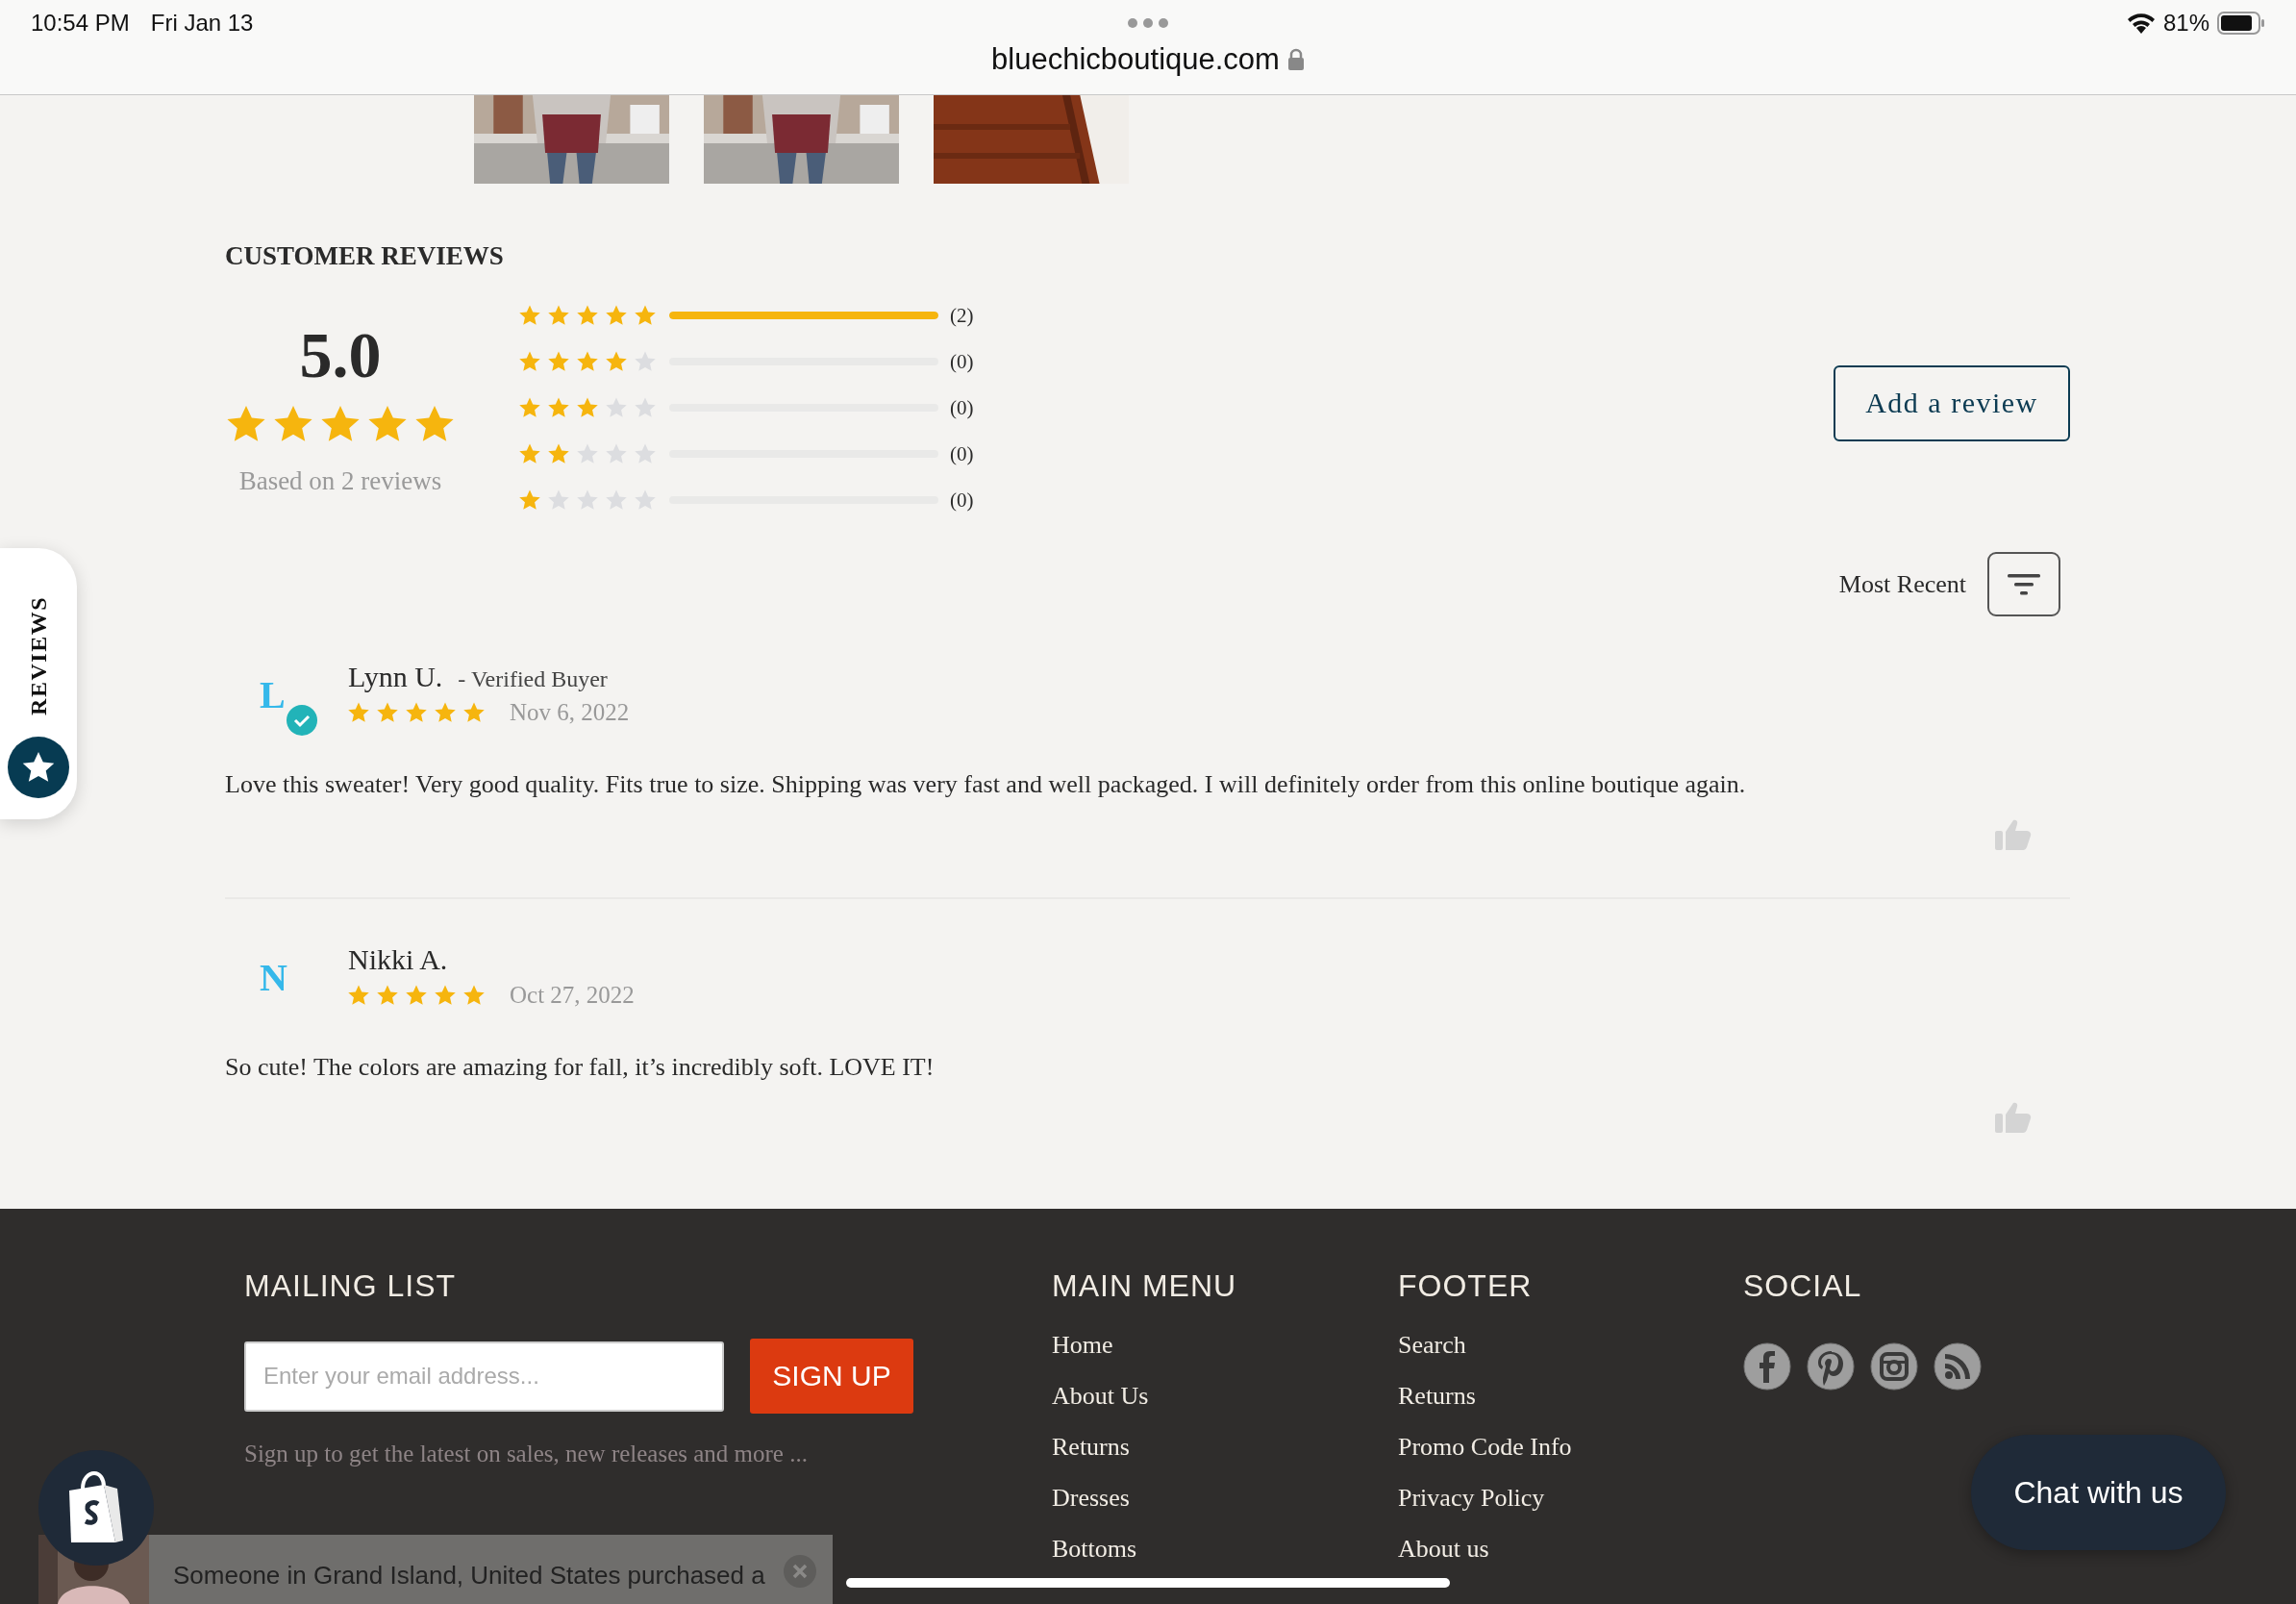 This screenshot has width=2296, height=1604. What do you see at coordinates (1958, 1366) in the screenshot?
I see `rss-icon` at bounding box center [1958, 1366].